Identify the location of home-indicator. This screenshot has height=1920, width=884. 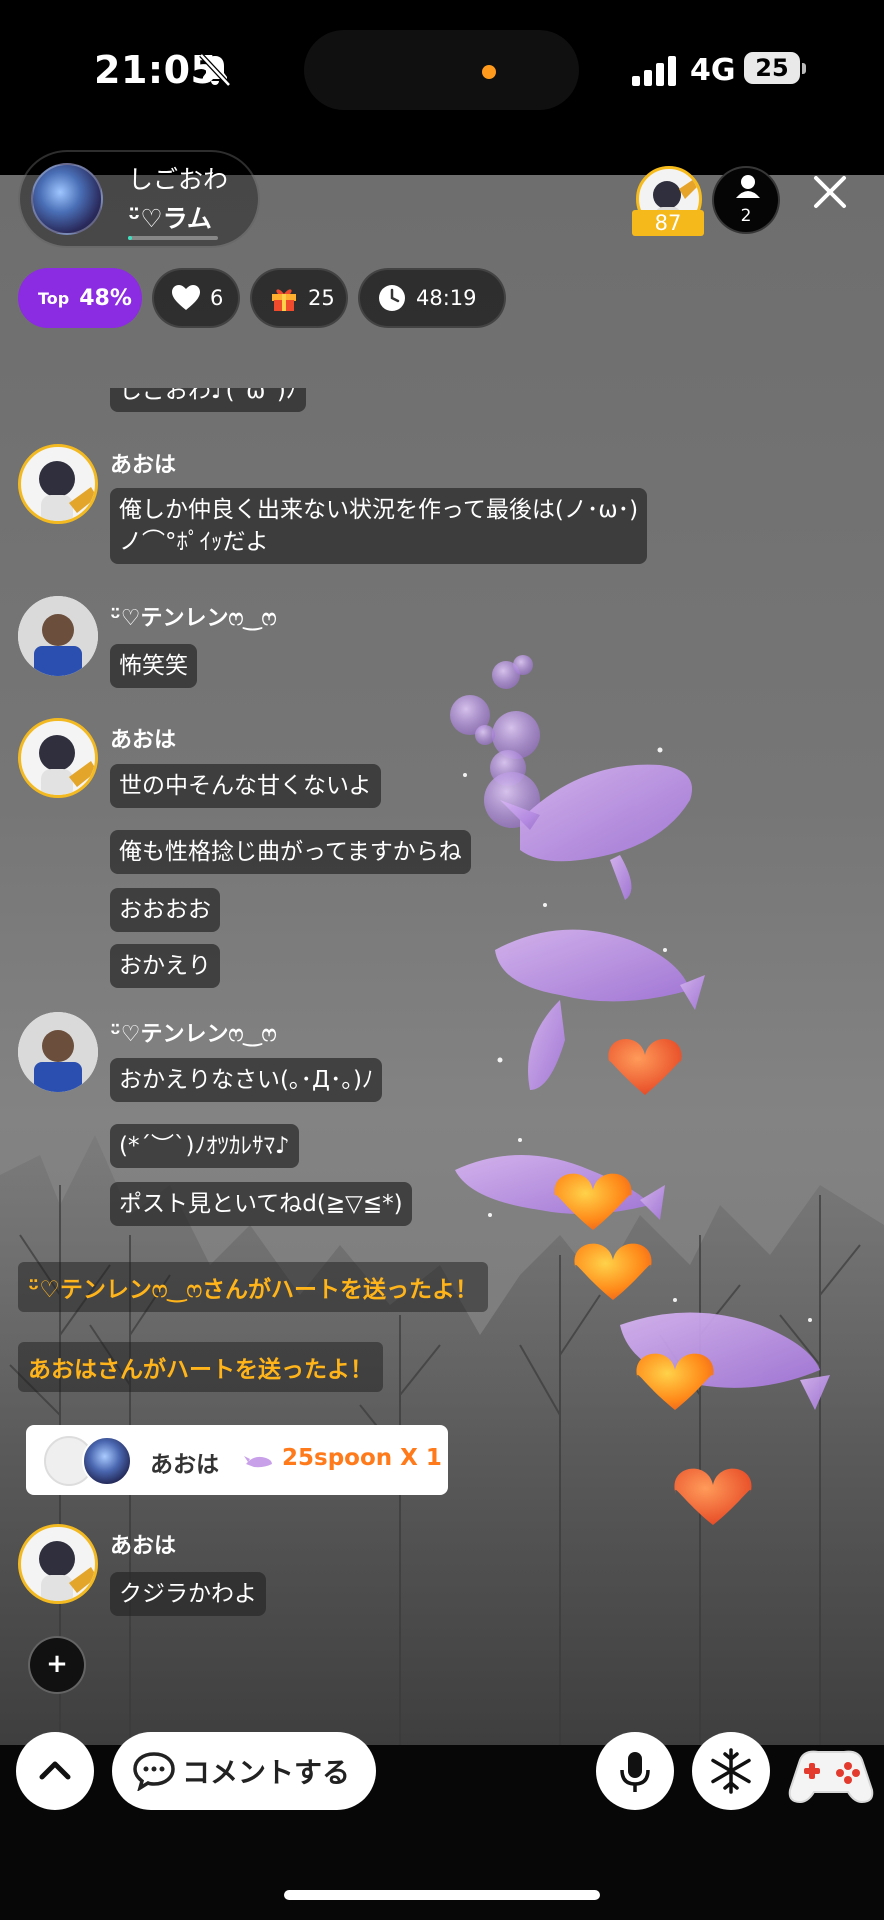
(442, 1895).